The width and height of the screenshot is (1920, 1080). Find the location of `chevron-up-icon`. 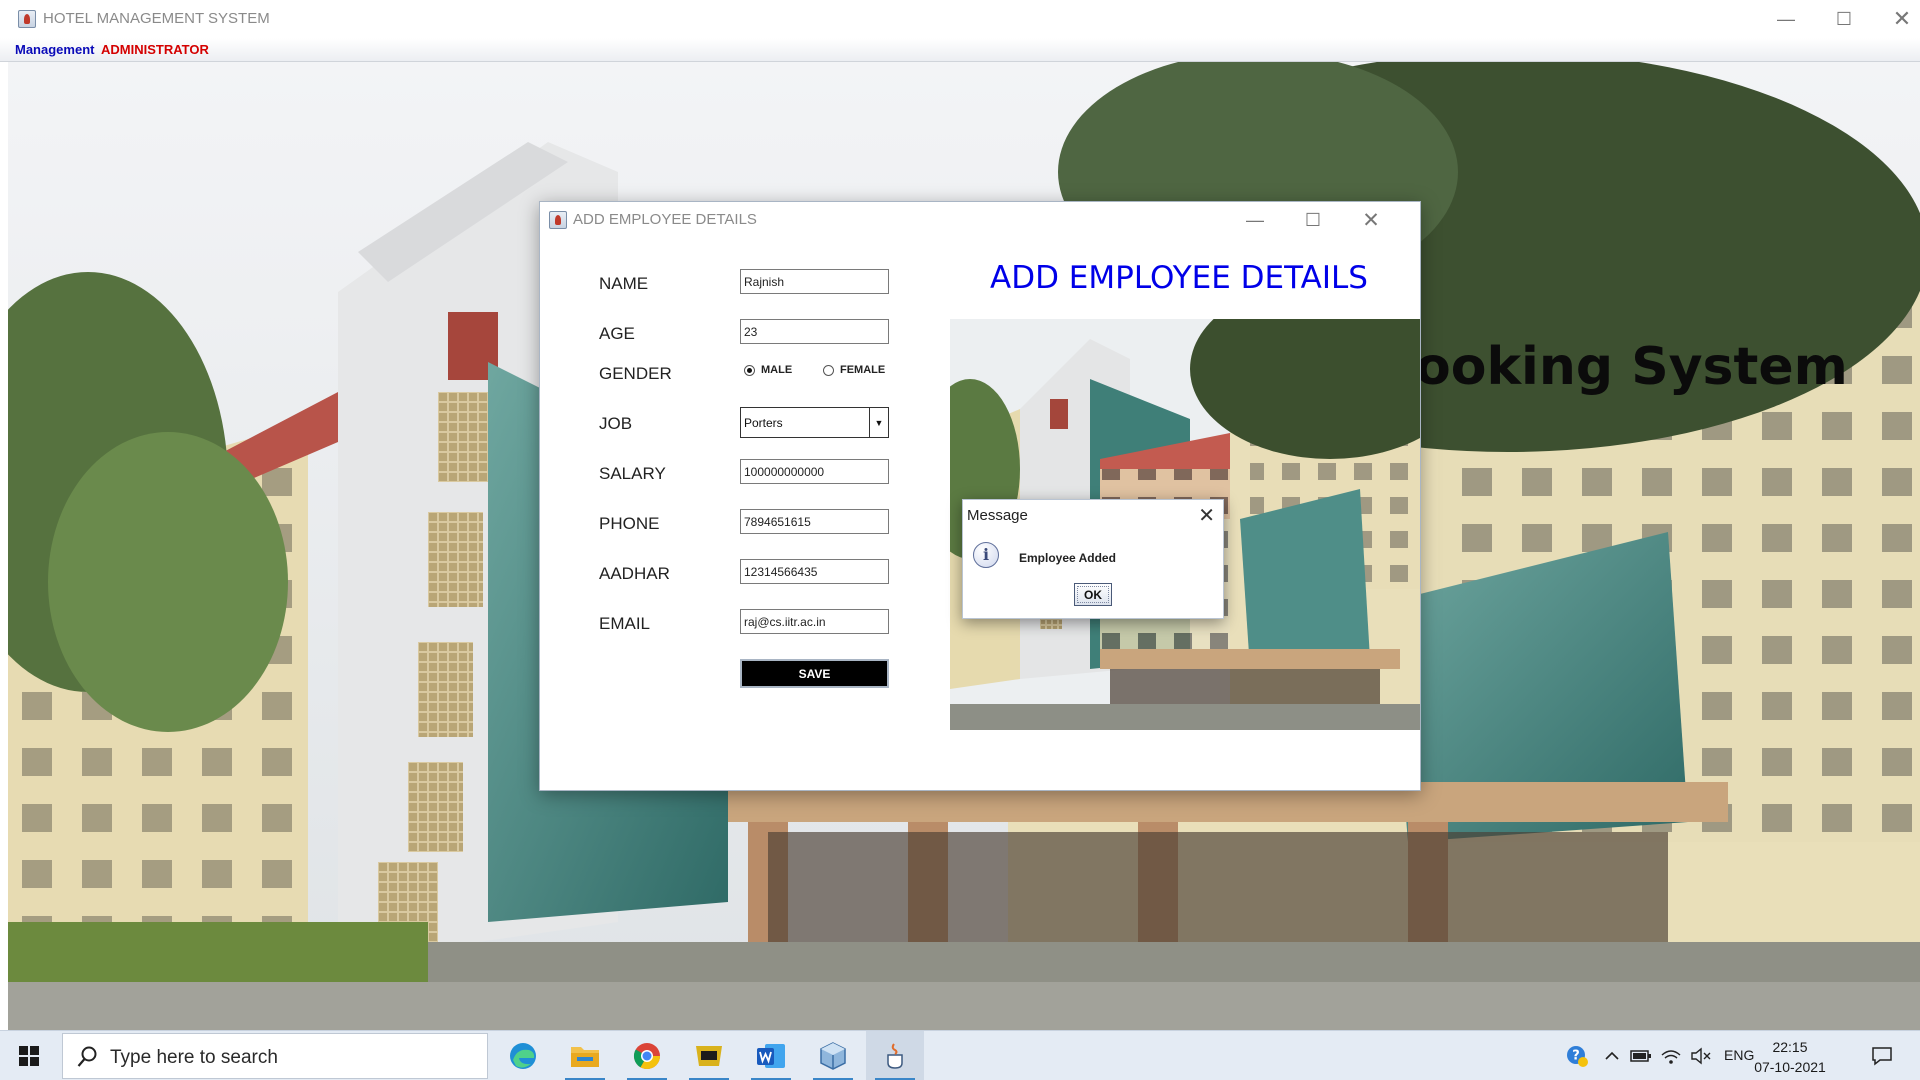

chevron-up-icon is located at coordinates (1612, 1055).